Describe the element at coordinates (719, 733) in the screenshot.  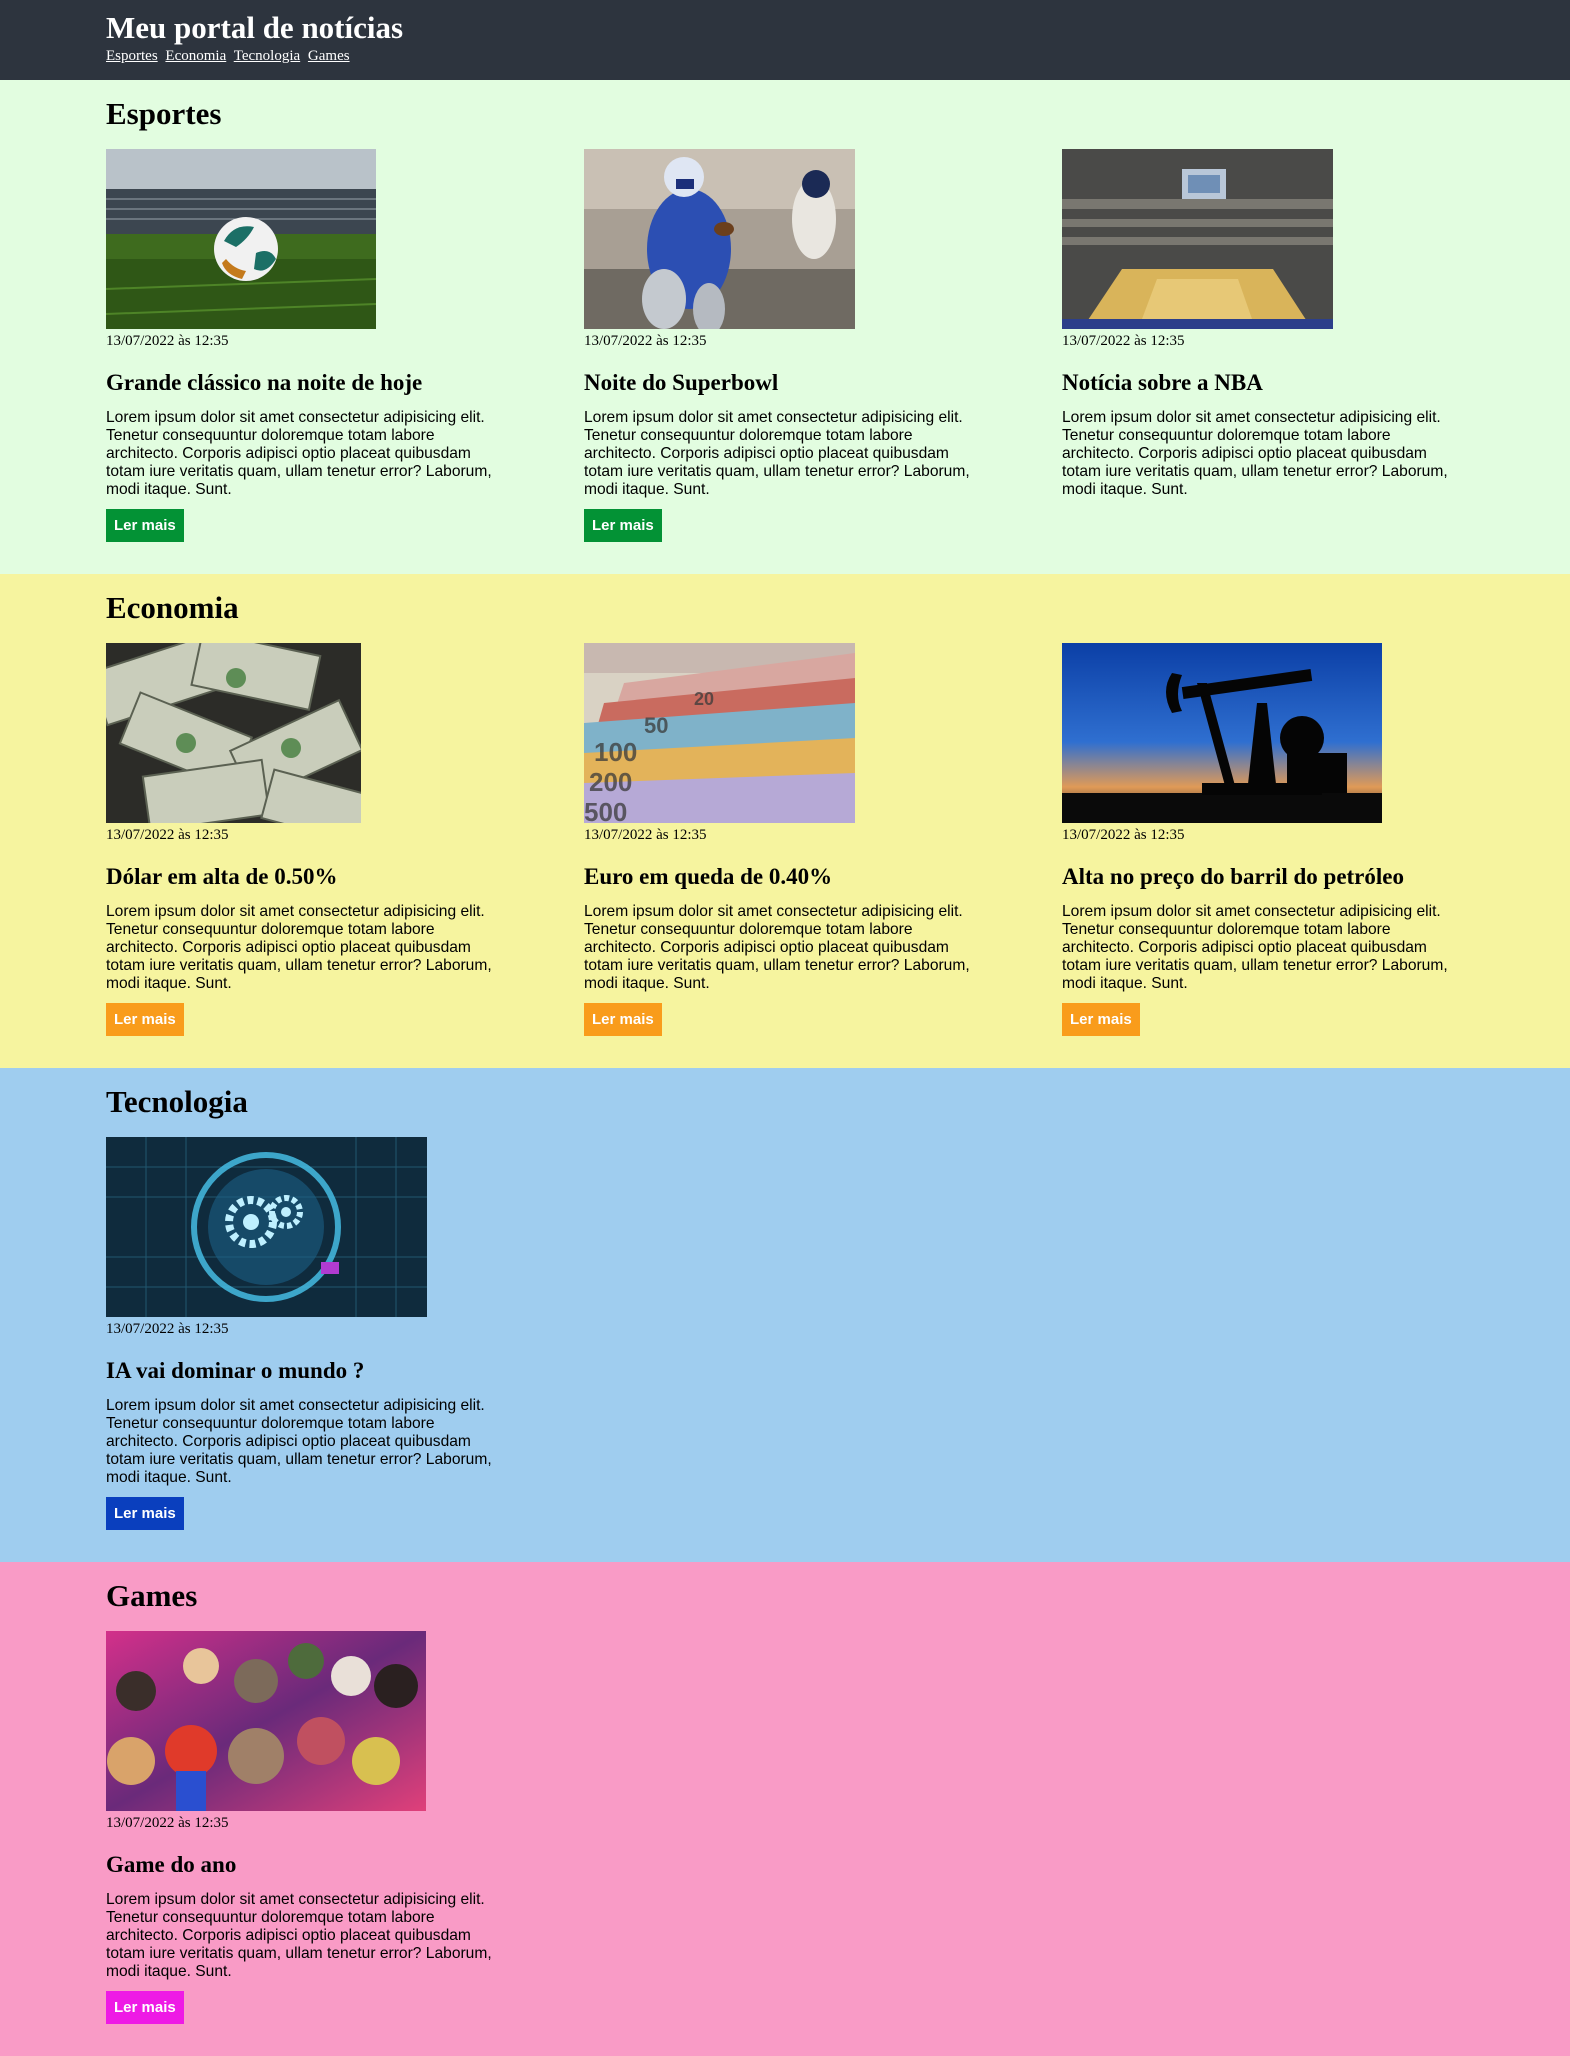
I see `euro-banknotes-image: 20 50 100 200 500` at that location.